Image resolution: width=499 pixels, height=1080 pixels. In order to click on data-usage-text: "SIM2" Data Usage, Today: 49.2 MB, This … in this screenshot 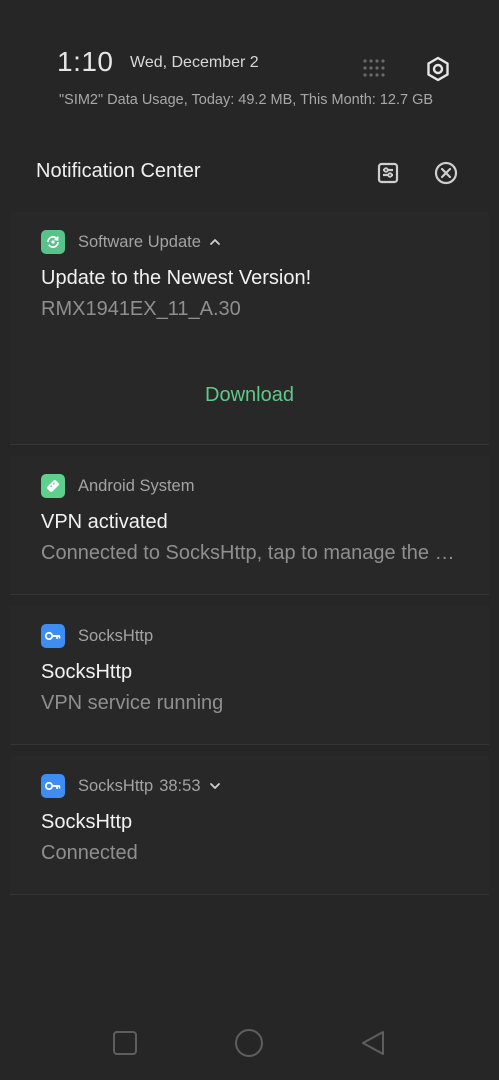, I will do `click(246, 100)`.